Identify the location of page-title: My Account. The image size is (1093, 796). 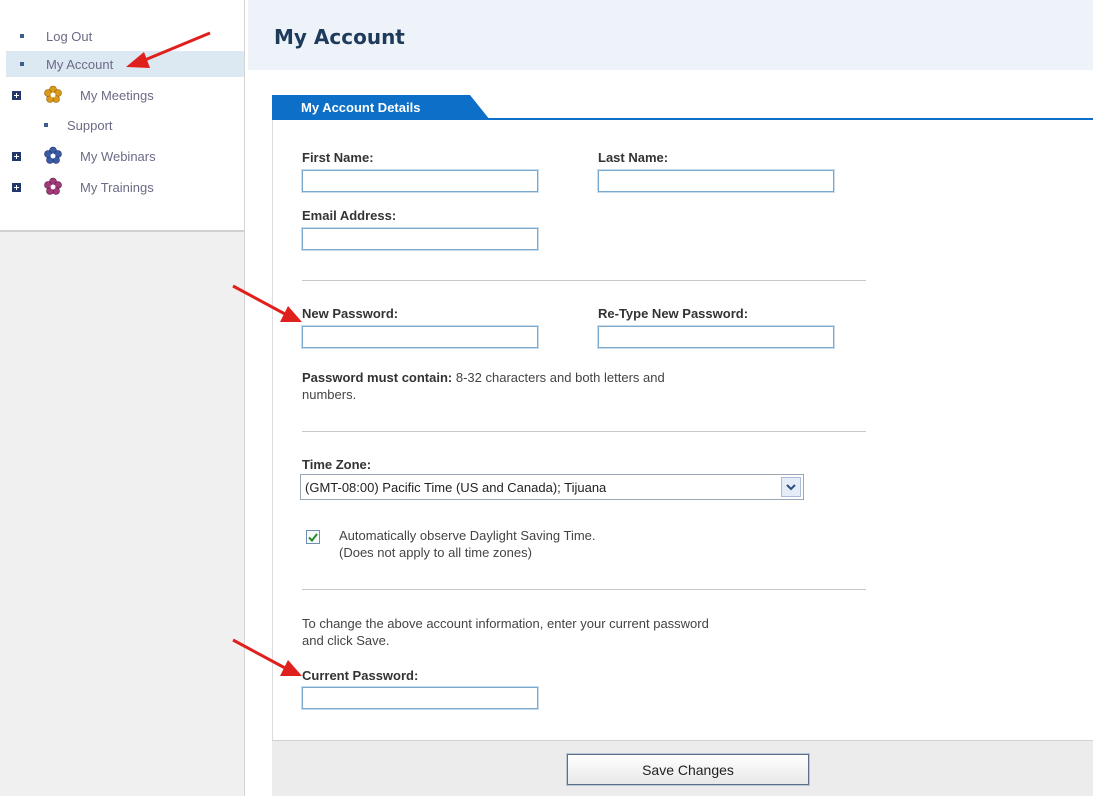
(339, 37).